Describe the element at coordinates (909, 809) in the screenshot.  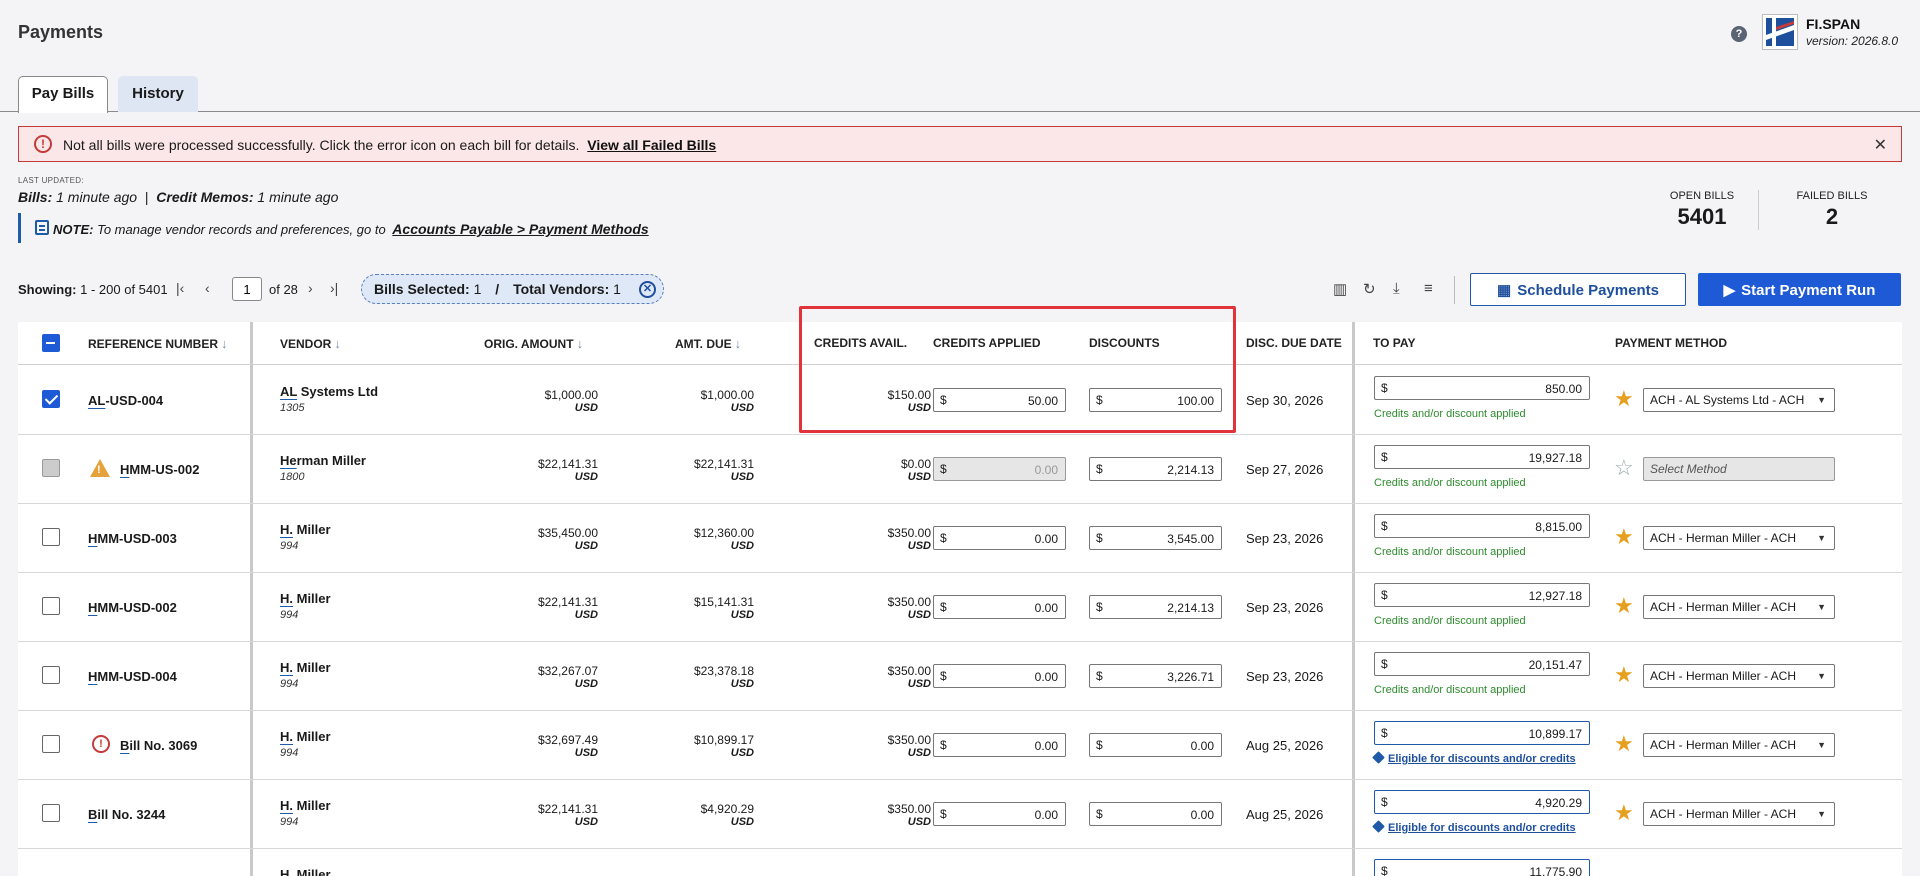
I see `credits-available-value: $350.00` at that location.